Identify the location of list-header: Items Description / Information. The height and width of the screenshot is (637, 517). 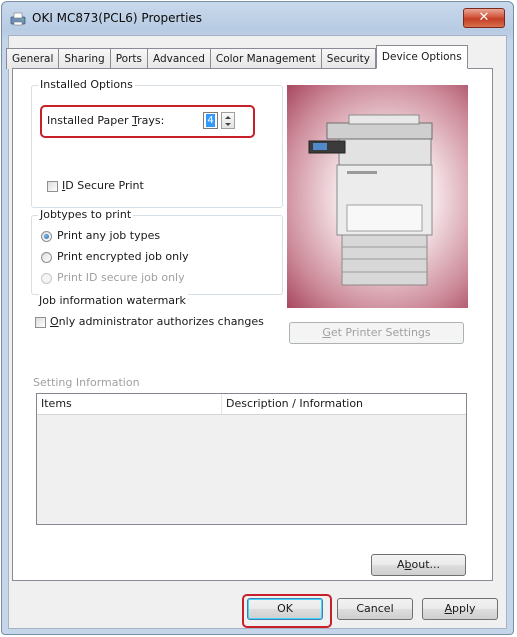
(251, 404).